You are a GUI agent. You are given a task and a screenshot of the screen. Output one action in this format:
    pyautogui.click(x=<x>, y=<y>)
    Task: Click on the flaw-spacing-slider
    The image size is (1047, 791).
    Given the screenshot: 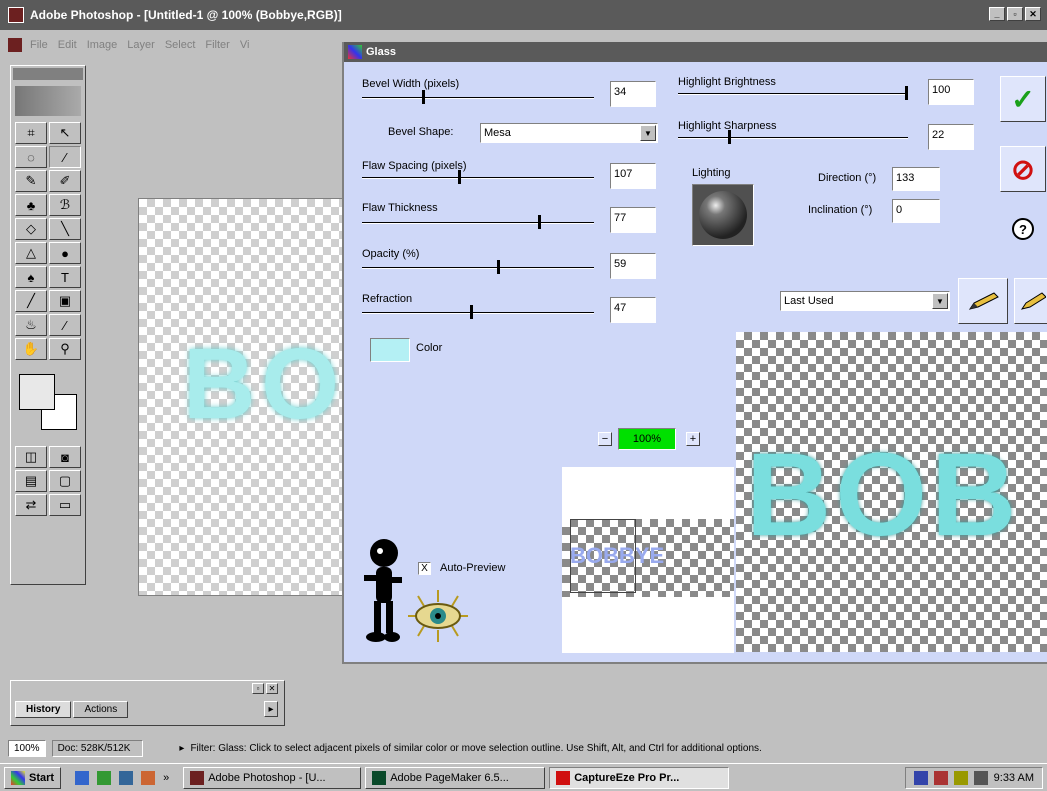 What is the action you would take?
    pyautogui.click(x=478, y=178)
    